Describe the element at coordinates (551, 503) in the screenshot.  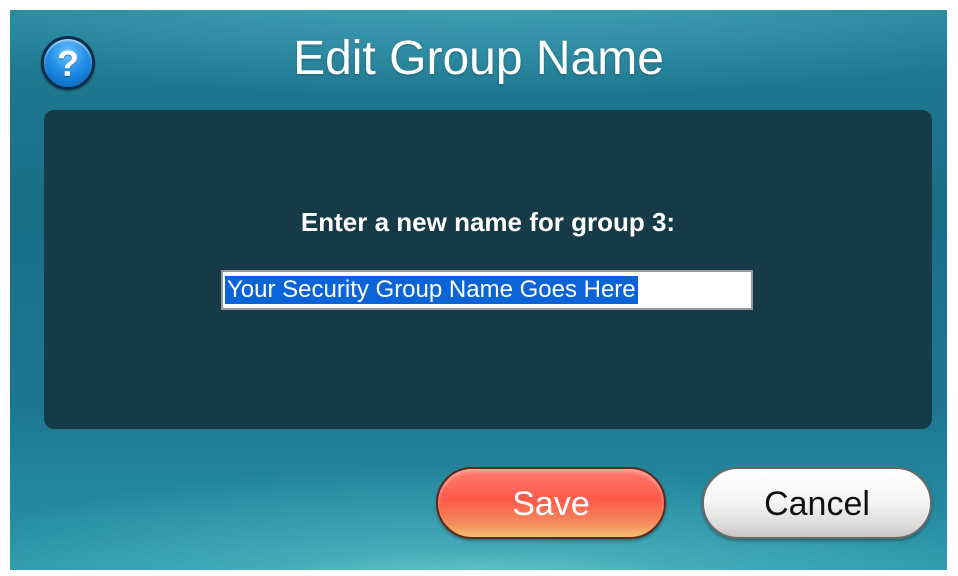
I see `save-button: Save` at that location.